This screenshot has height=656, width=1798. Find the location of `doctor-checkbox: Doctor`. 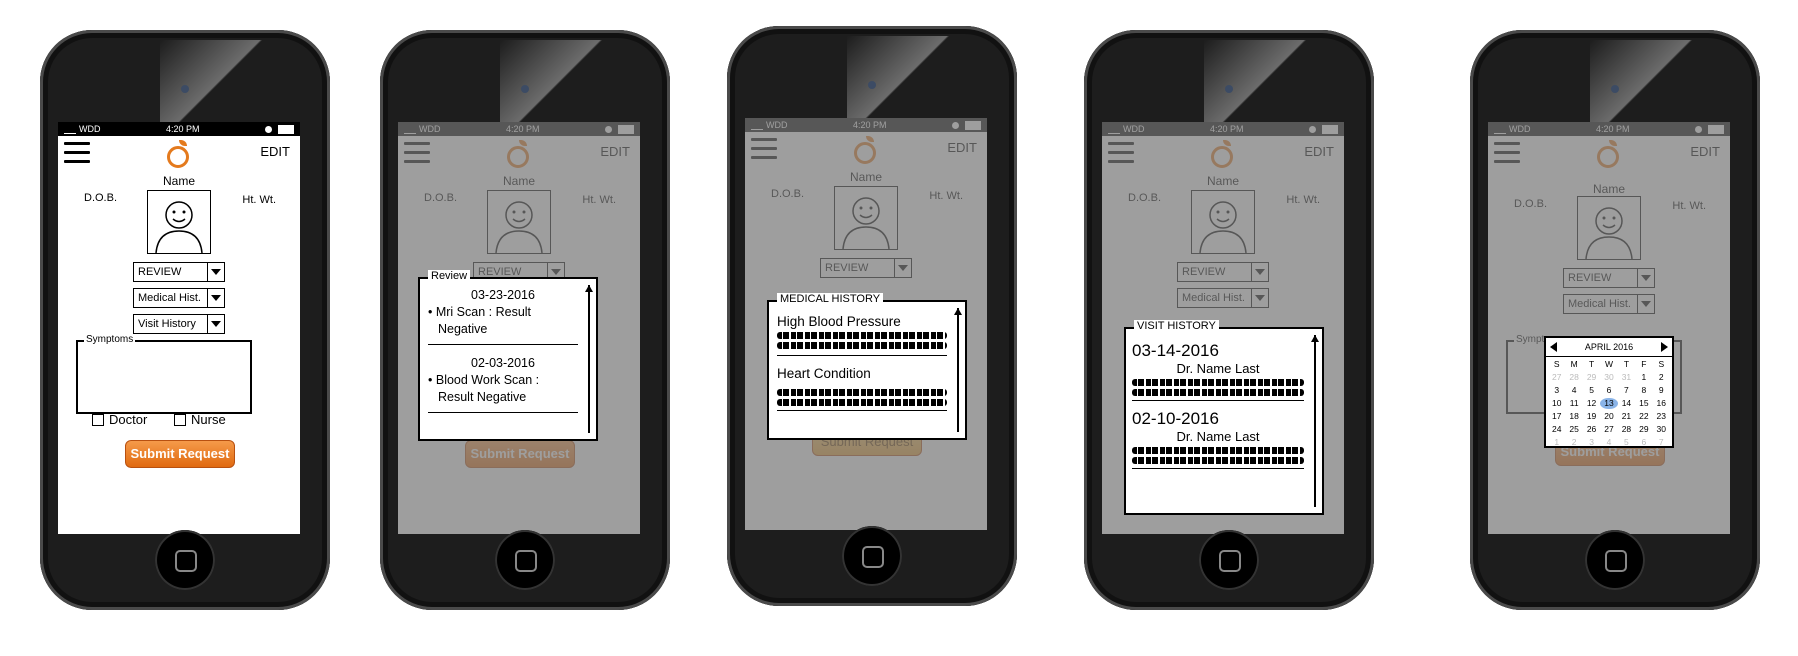

doctor-checkbox: Doctor is located at coordinates (119, 419).